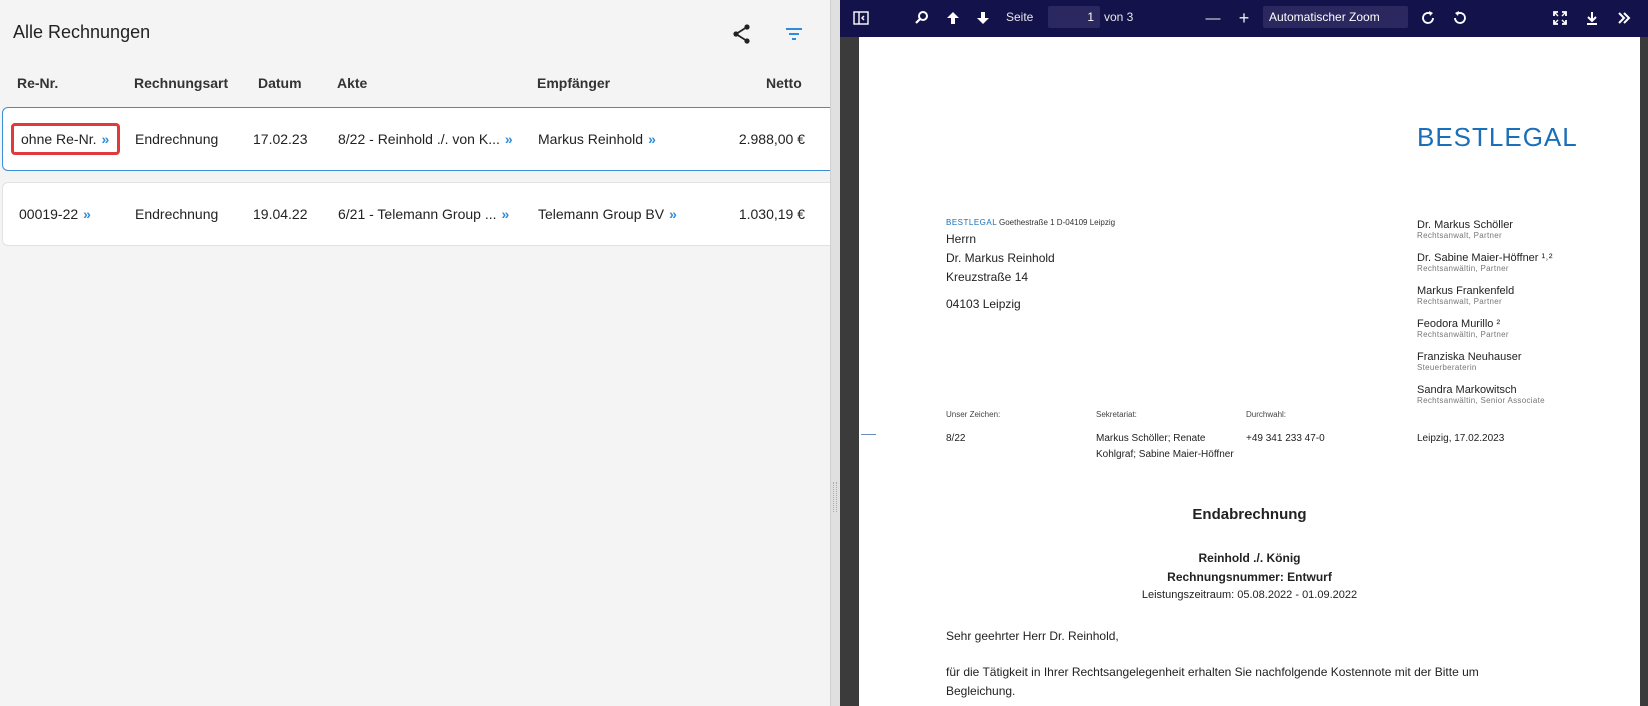 This screenshot has width=1648, height=706. Describe the element at coordinates (1447, 367) in the screenshot. I see `partner-role: Steuerberaterin` at that location.